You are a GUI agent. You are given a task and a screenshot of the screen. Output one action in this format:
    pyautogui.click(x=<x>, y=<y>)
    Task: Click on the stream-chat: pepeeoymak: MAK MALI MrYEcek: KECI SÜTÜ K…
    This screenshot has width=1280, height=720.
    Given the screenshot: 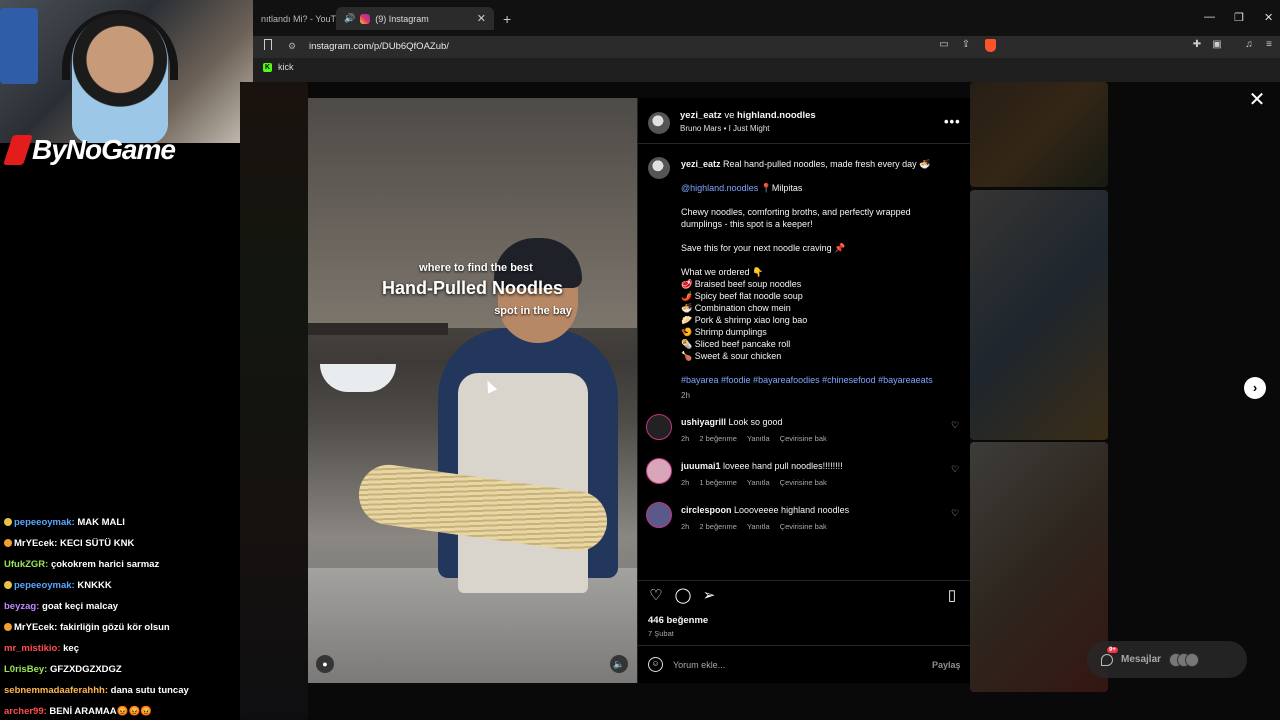 What is the action you would take?
    pyautogui.click(x=122, y=616)
    